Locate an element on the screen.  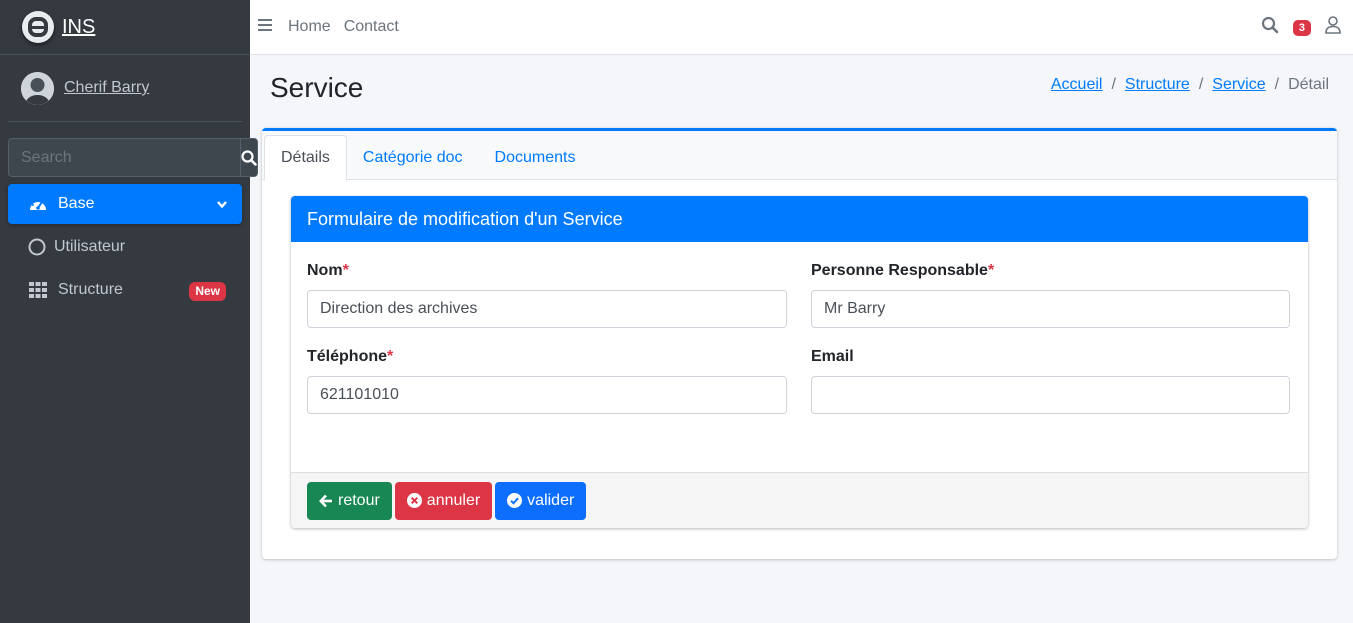
circle-icon is located at coordinates (37, 247).